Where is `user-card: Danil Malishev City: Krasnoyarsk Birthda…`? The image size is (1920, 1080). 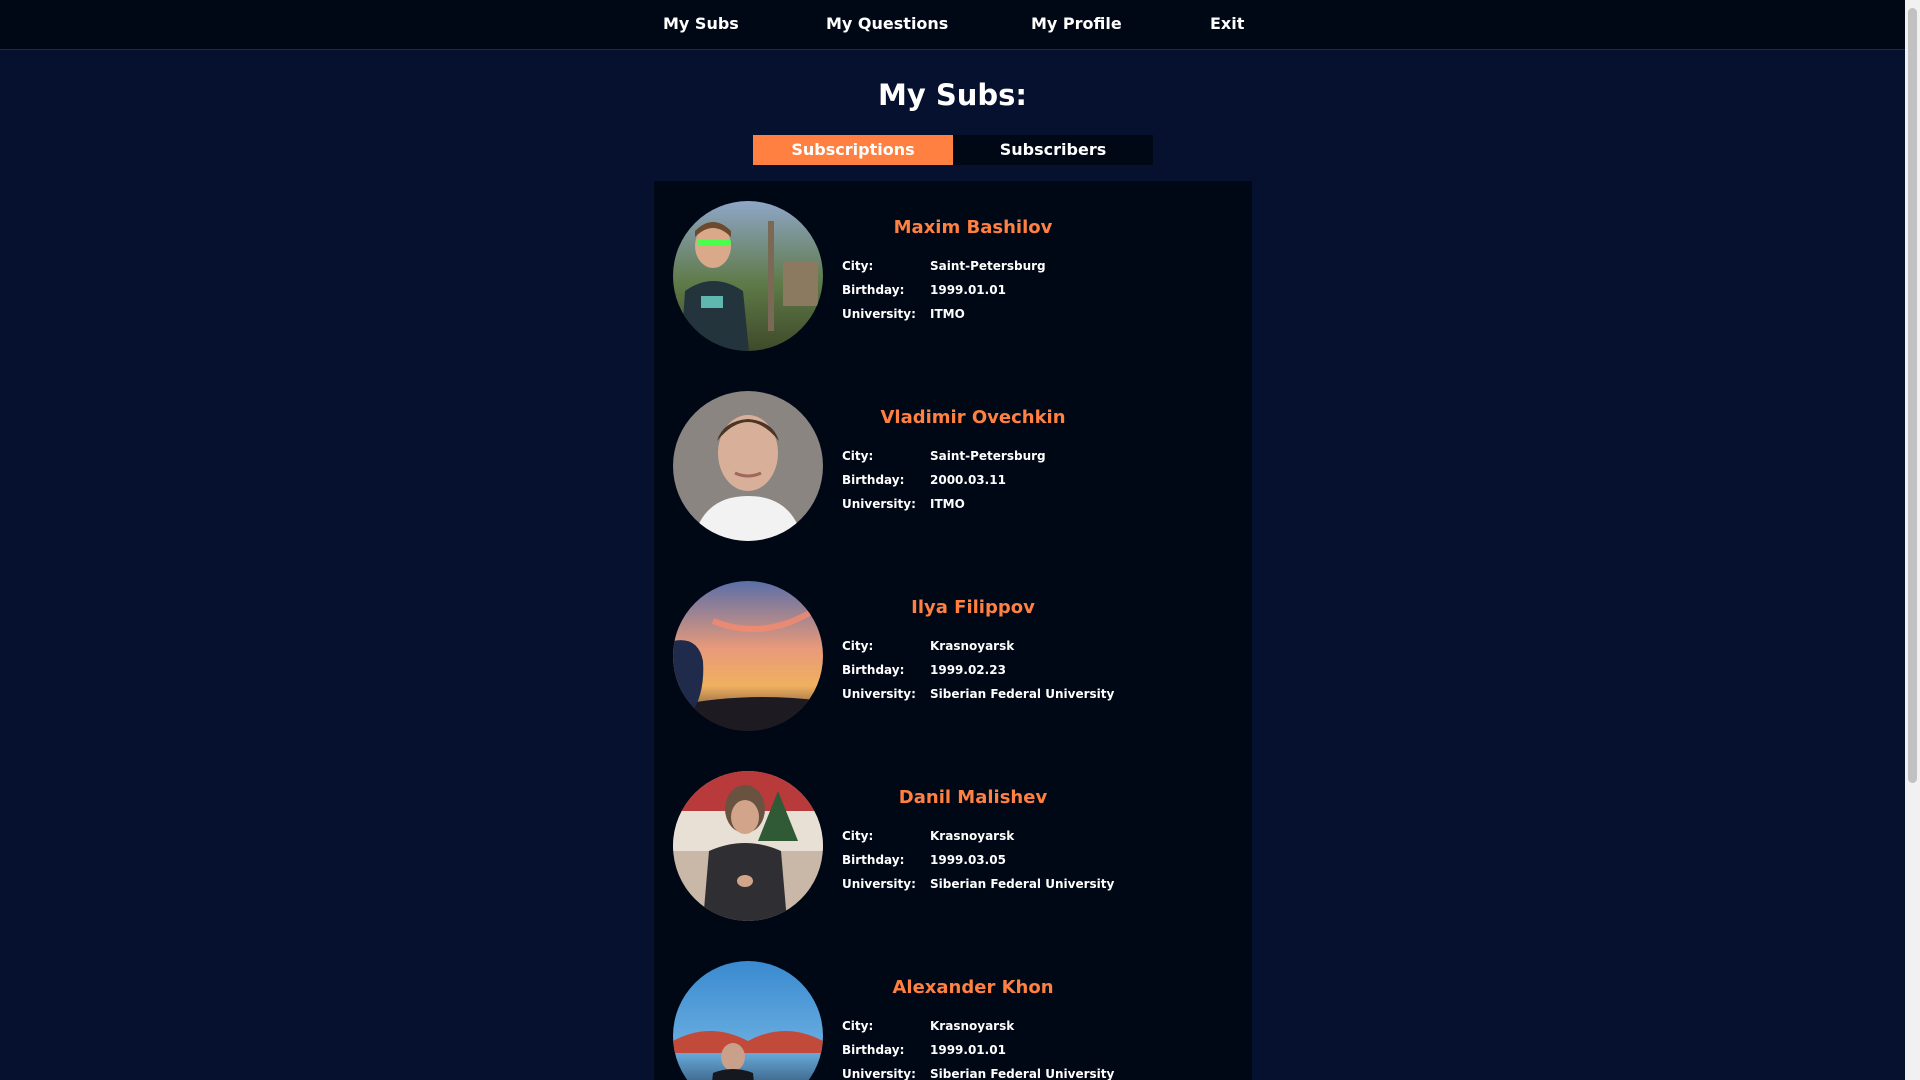 user-card: Danil Malishev City: Krasnoyarsk Birthda… is located at coordinates (953, 846).